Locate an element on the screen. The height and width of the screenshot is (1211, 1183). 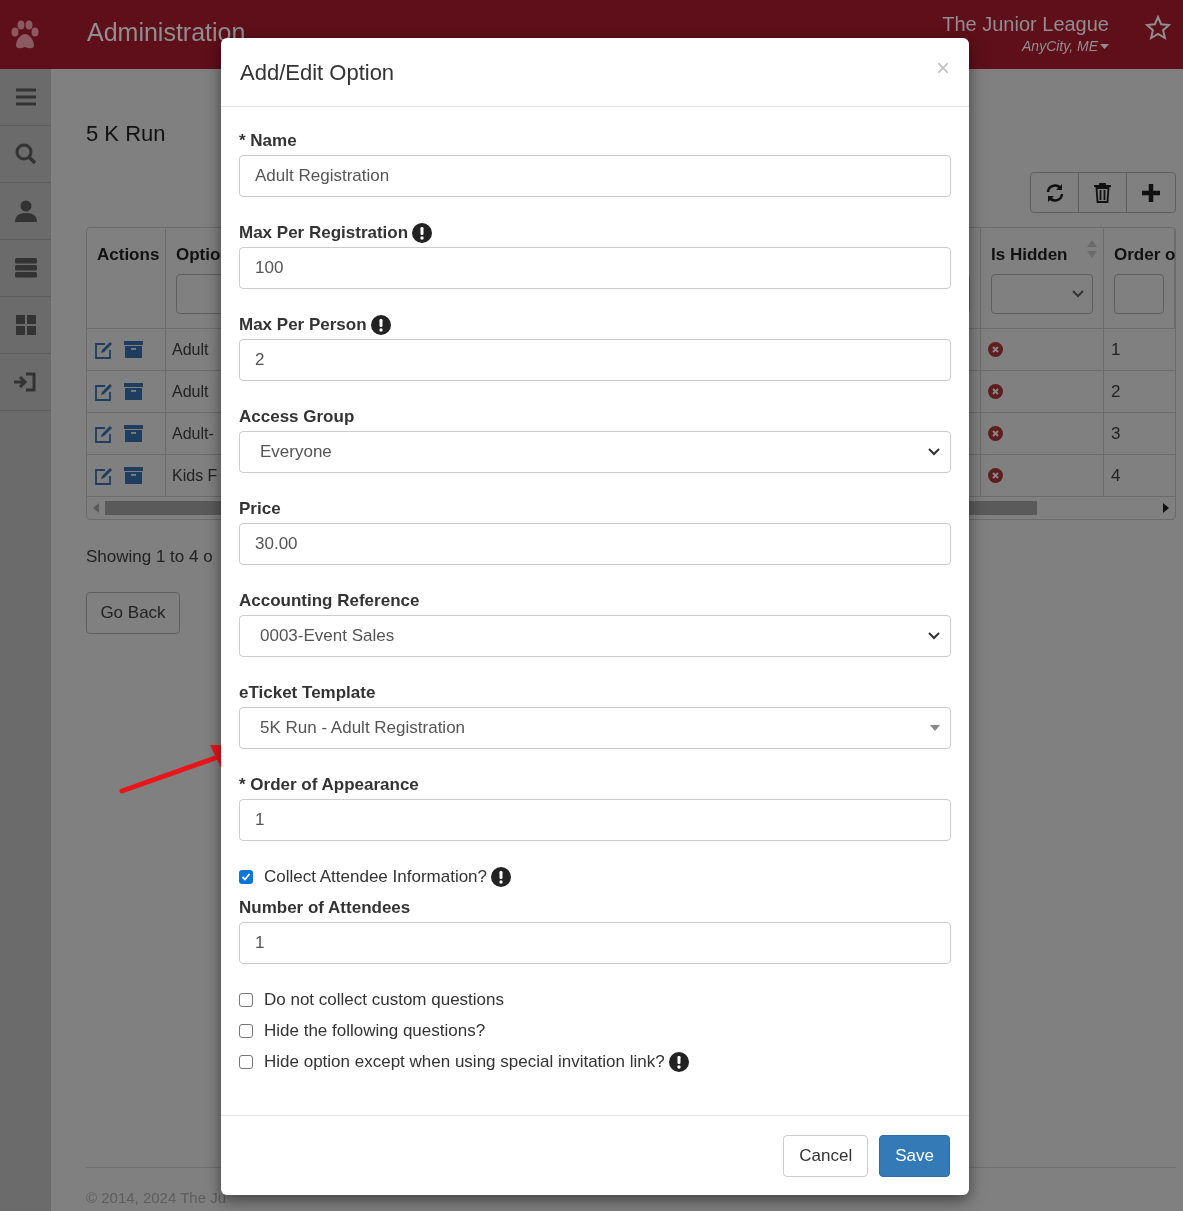
table-cell-text: 2 is located at coordinates (1116, 391).